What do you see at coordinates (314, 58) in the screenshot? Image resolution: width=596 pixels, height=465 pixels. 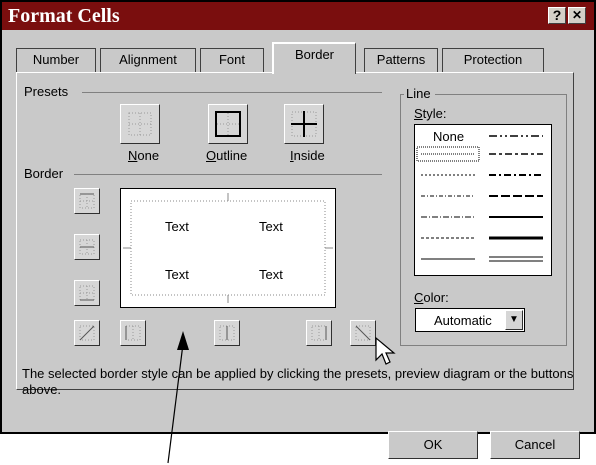 I see `tab-border: Border` at bounding box center [314, 58].